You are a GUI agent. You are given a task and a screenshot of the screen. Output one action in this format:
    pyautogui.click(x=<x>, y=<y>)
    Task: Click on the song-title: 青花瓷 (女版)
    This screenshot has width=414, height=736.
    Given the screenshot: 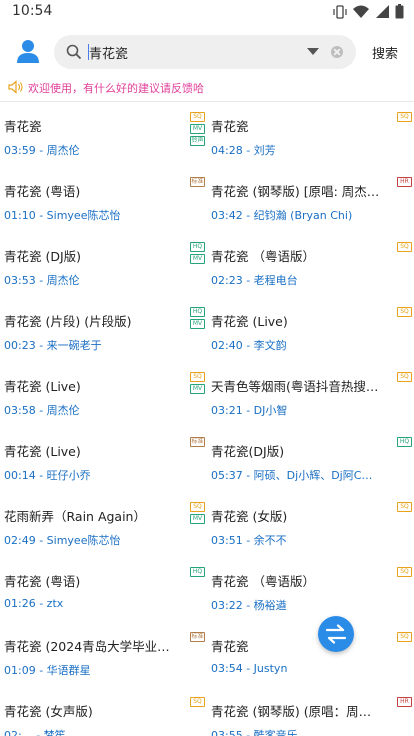 What is the action you would take?
    pyautogui.click(x=249, y=516)
    